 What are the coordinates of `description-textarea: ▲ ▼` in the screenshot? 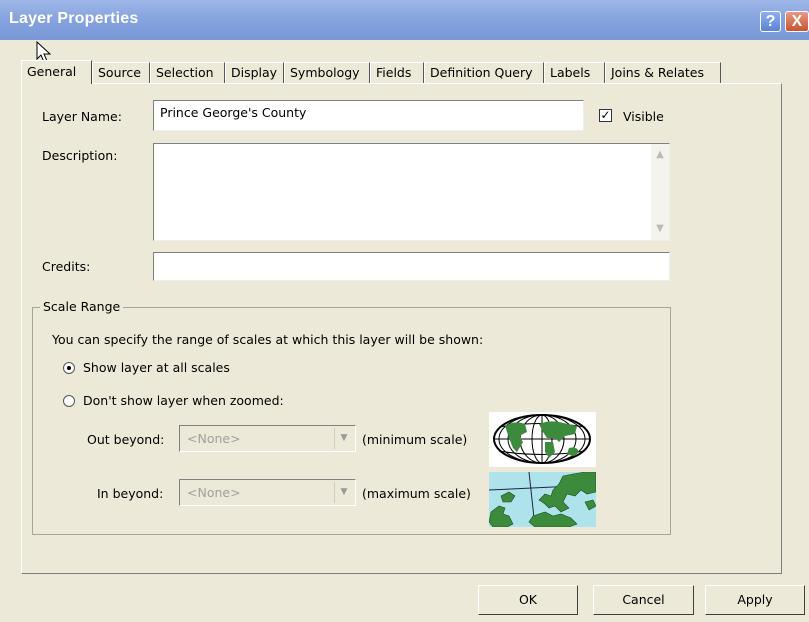 It's located at (411, 192).